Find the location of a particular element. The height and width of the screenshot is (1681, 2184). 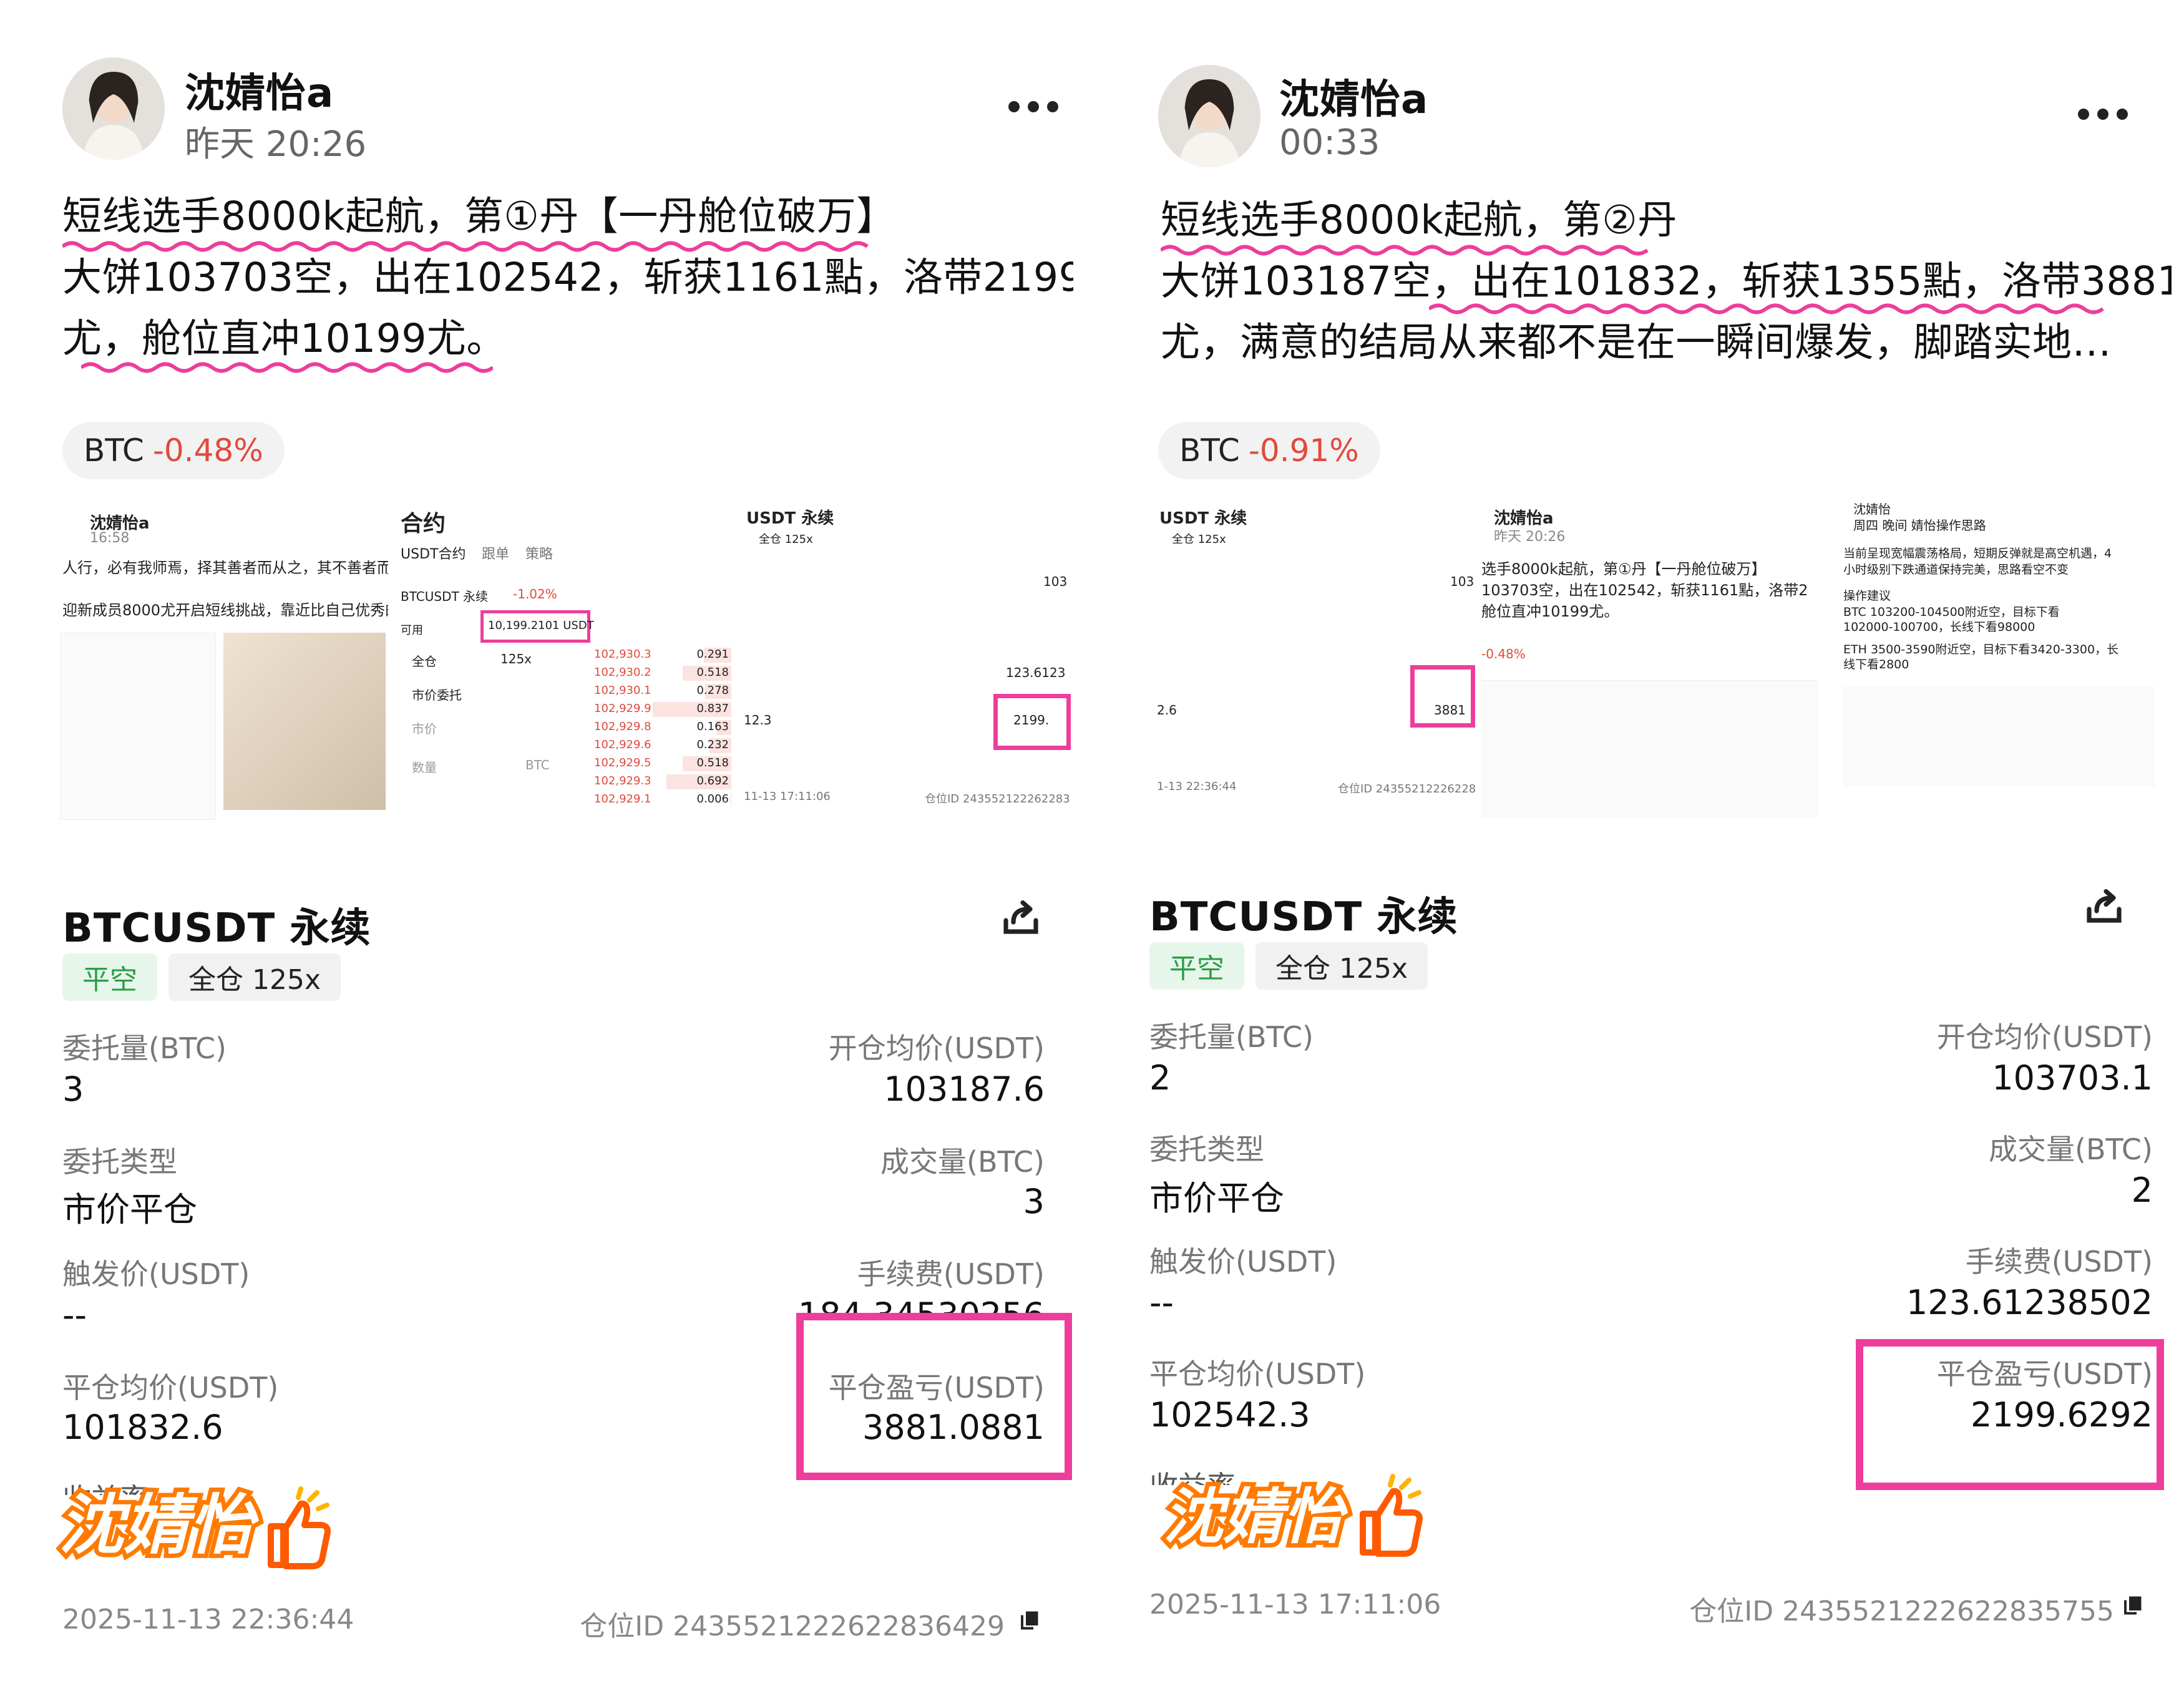

field-label: 委托量(BTC) is located at coordinates (145, 1048).